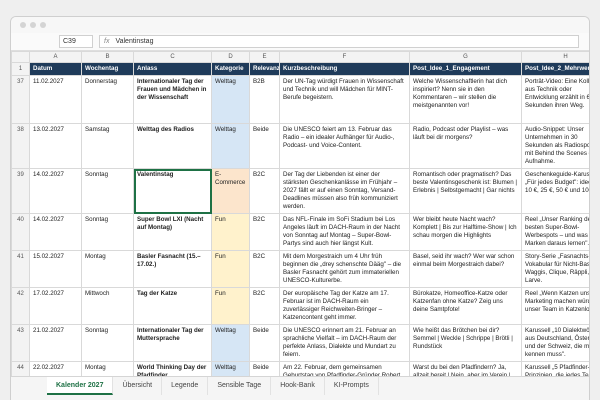 The width and height of the screenshot is (600, 400). Describe the element at coordinates (172, 69) in the screenshot. I see `header-cell-anlass: Anlass` at that location.